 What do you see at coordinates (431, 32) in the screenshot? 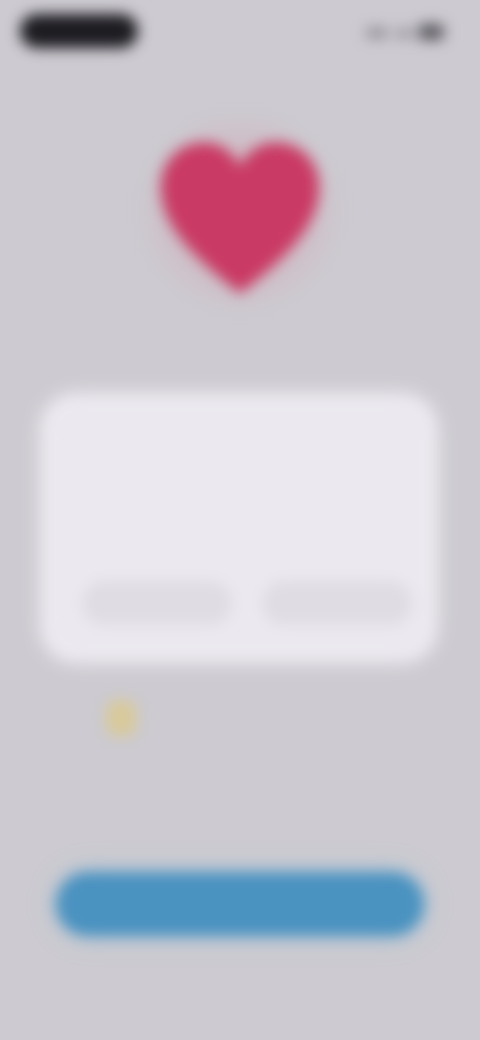
I see `battery-icon` at bounding box center [431, 32].